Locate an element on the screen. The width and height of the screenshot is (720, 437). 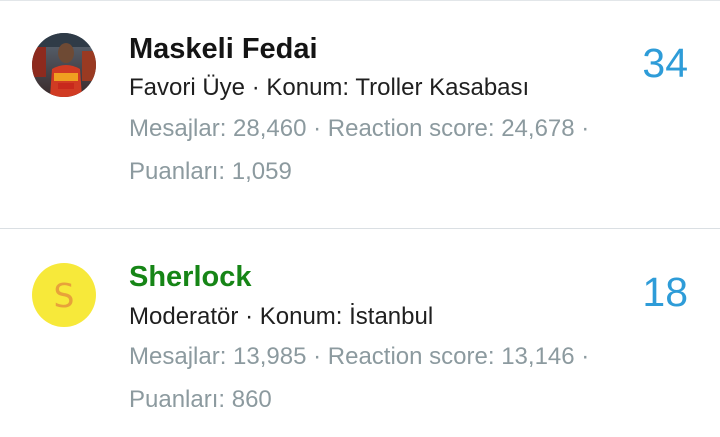
member-title: Moderatör is located at coordinates (184, 316).